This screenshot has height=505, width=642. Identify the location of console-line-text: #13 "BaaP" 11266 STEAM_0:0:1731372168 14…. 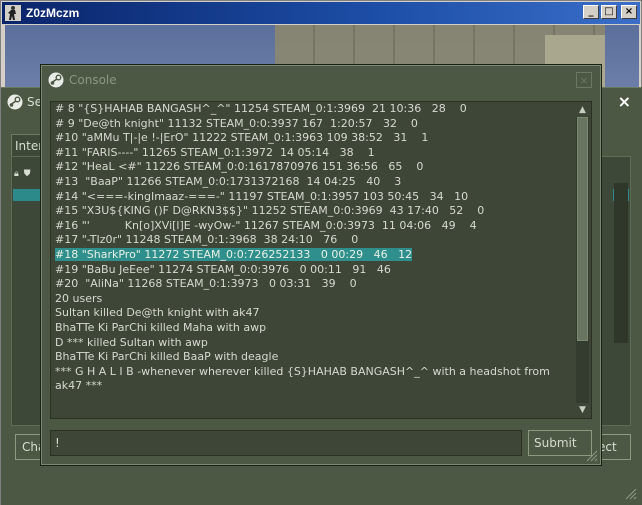
(228, 181).